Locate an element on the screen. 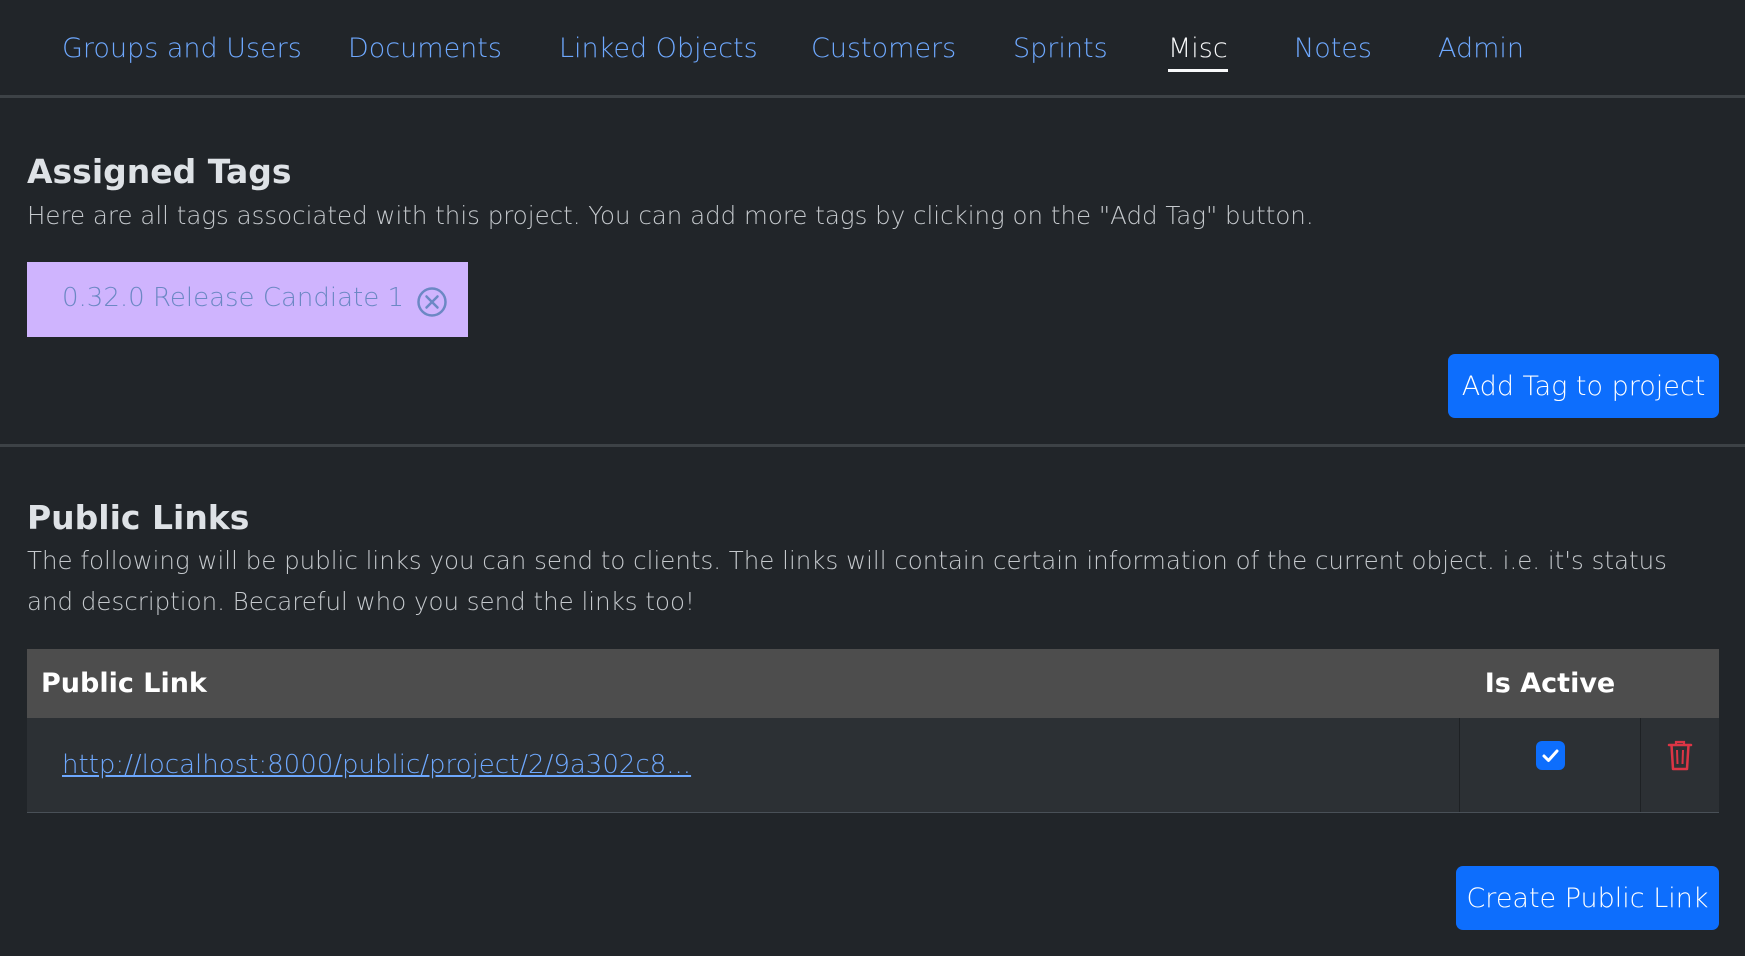  checkmark-icon is located at coordinates (1550, 755).